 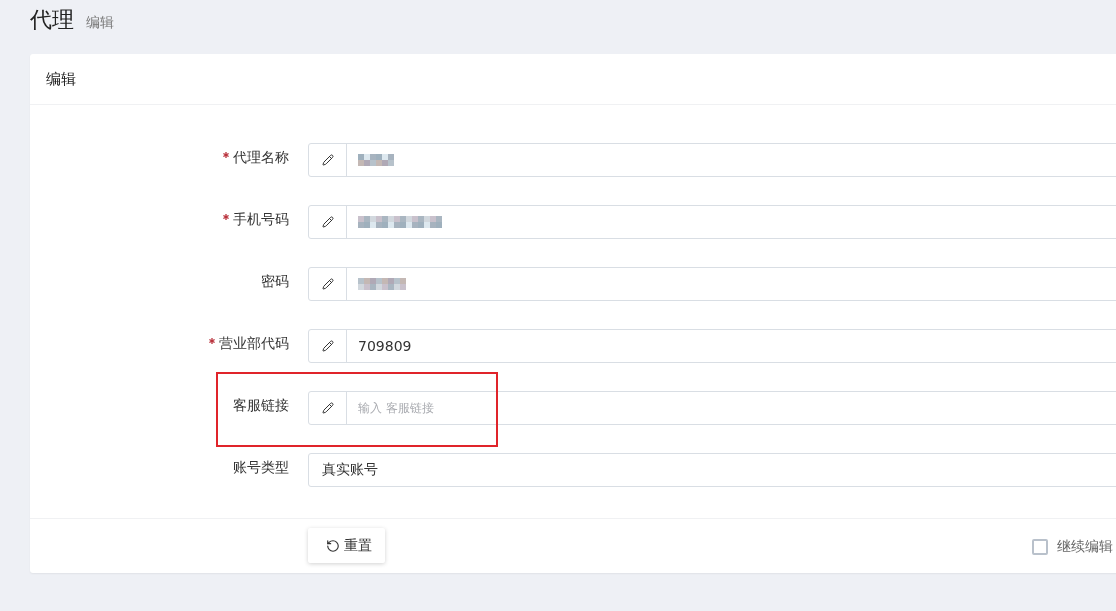 What do you see at coordinates (275, 281) in the screenshot?
I see `field-label: 密码` at bounding box center [275, 281].